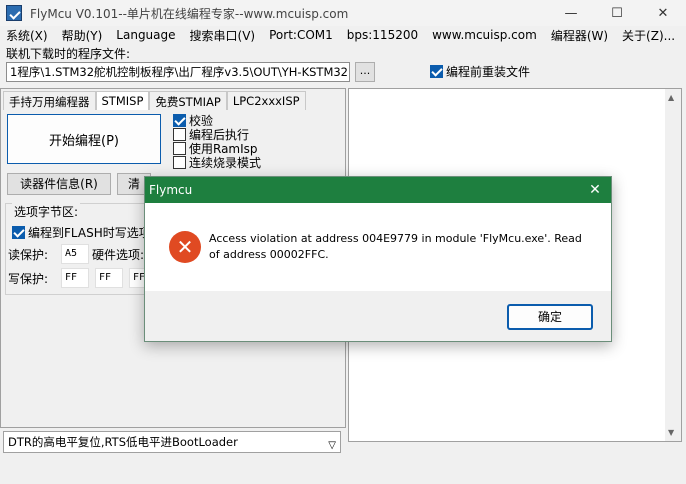  What do you see at coordinates (436, 71) in the screenshot?
I see `reload-checkbox` at bounding box center [436, 71].